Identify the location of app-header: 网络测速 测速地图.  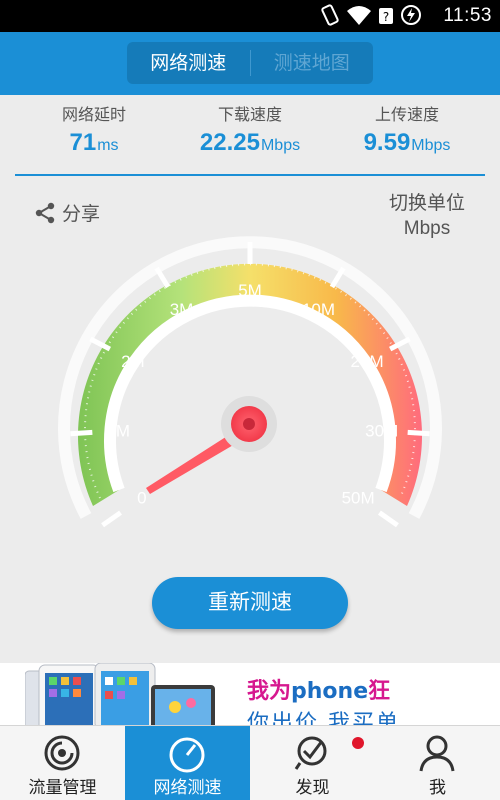
(250, 63).